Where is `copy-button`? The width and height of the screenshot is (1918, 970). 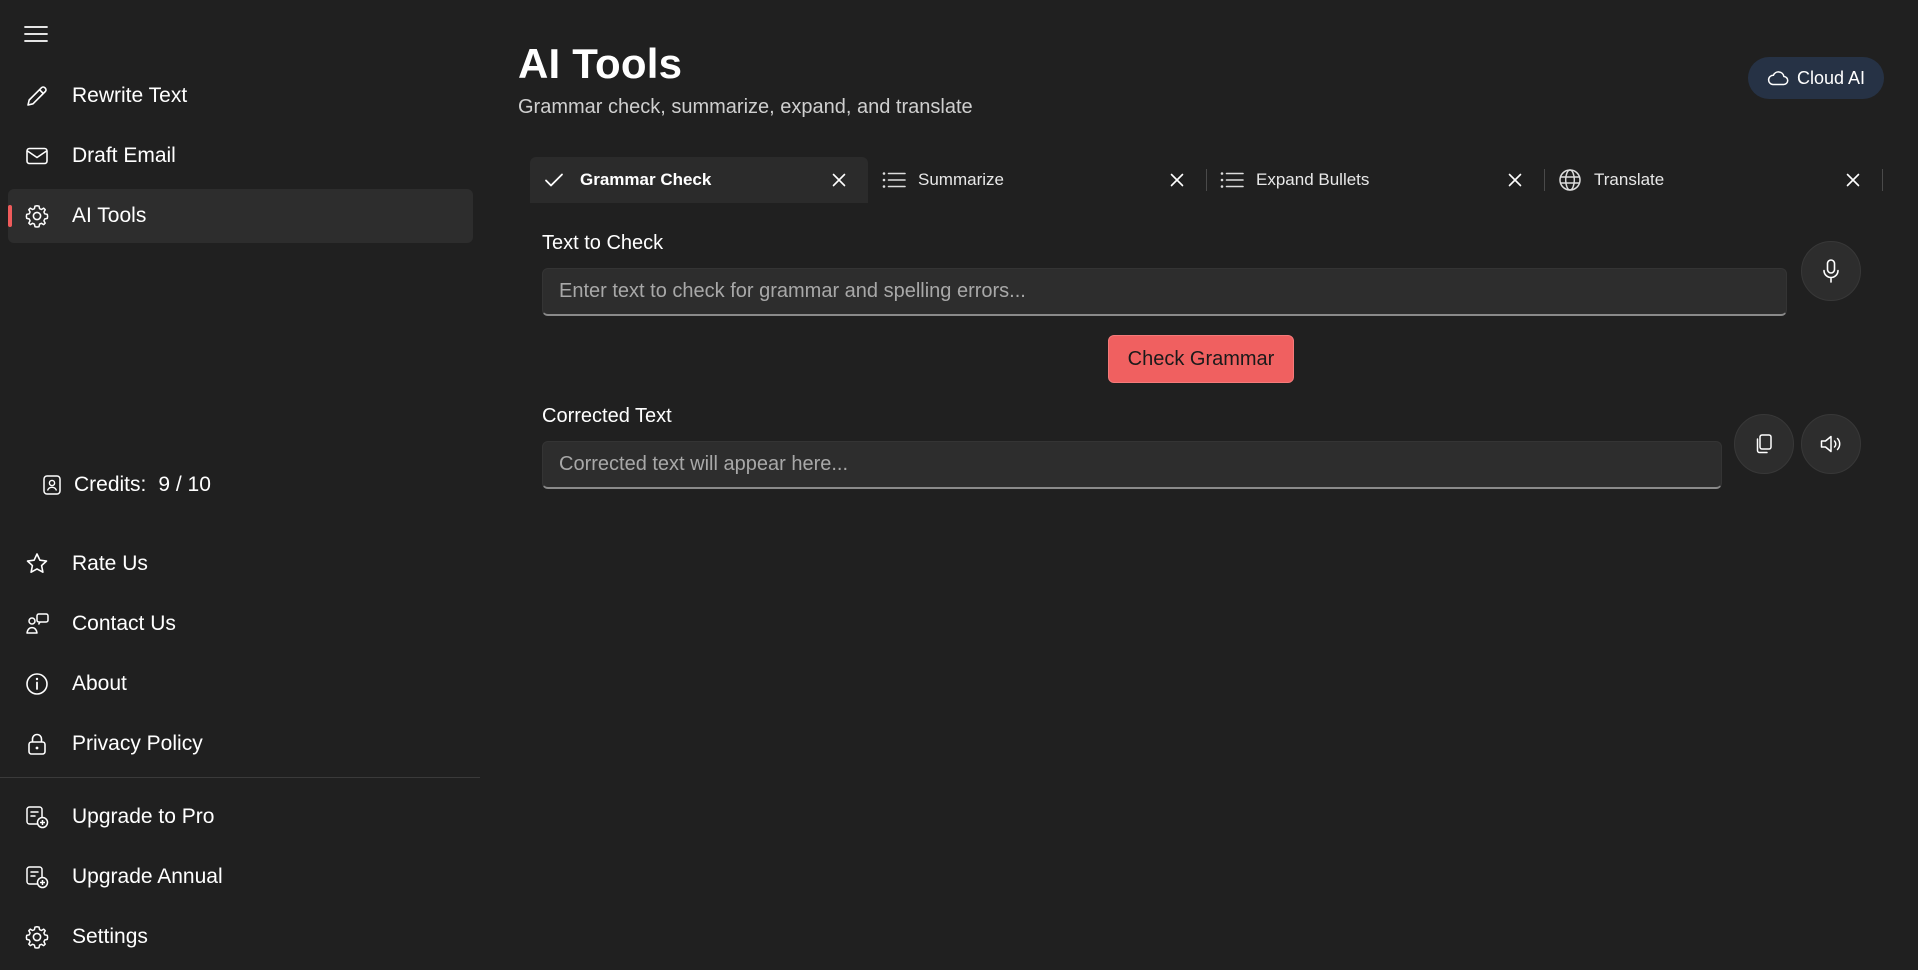 copy-button is located at coordinates (1764, 444).